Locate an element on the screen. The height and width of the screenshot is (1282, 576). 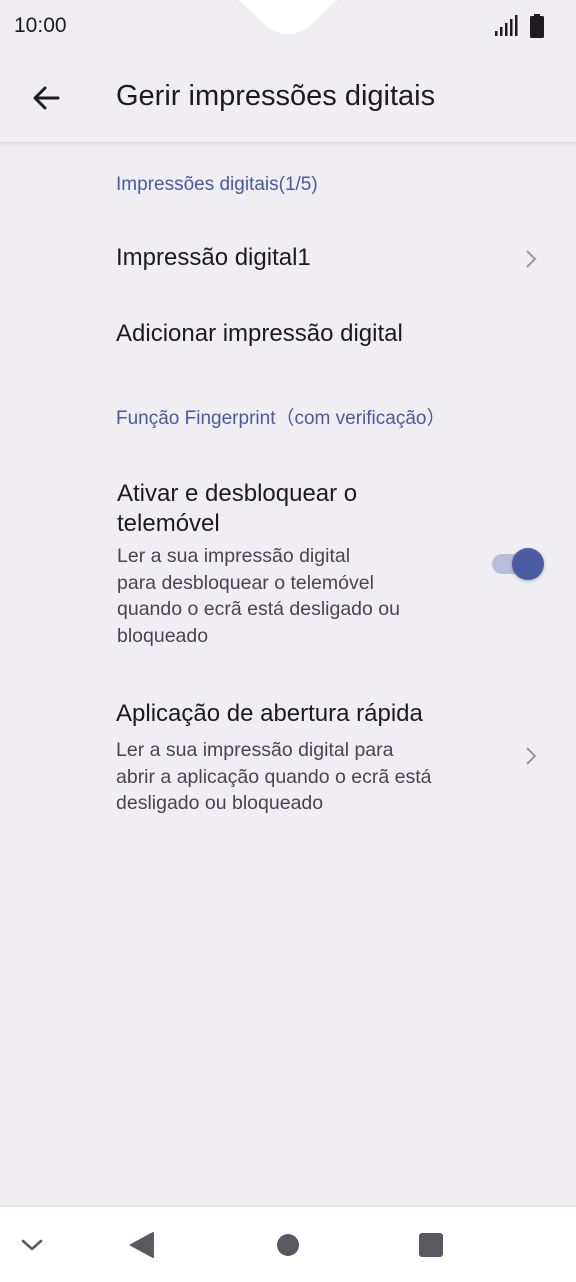
nav-back-button is located at coordinates (142, 1245).